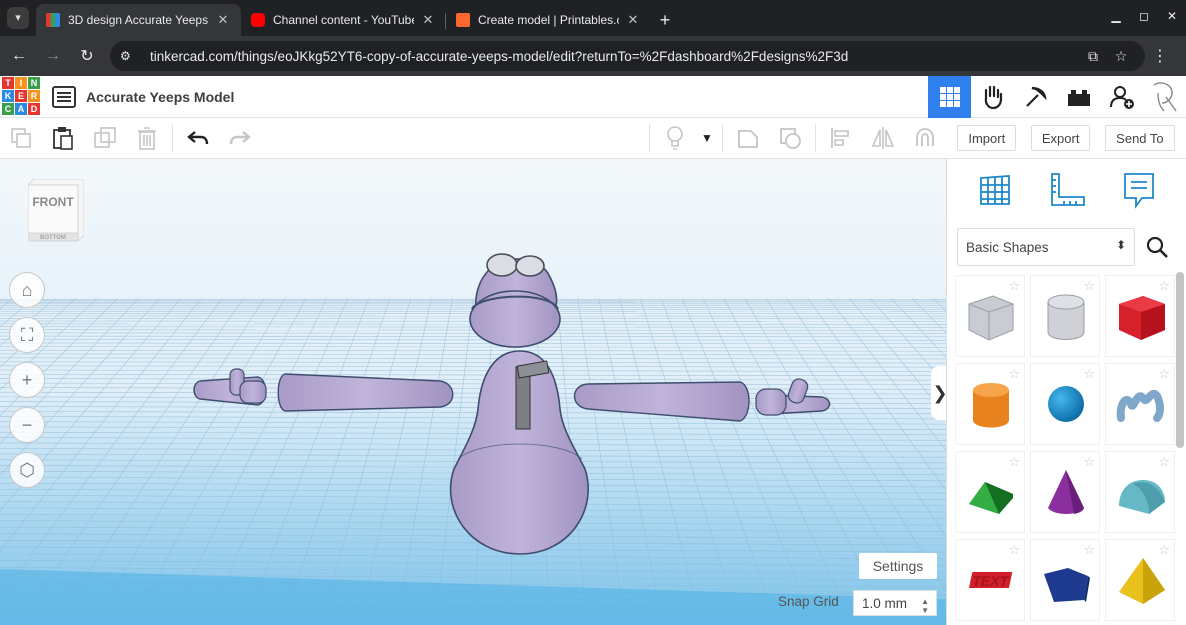 This screenshot has height=625, width=1186. What do you see at coordinates (8, 95) in the screenshot?
I see `logo-letter: K` at bounding box center [8, 95].